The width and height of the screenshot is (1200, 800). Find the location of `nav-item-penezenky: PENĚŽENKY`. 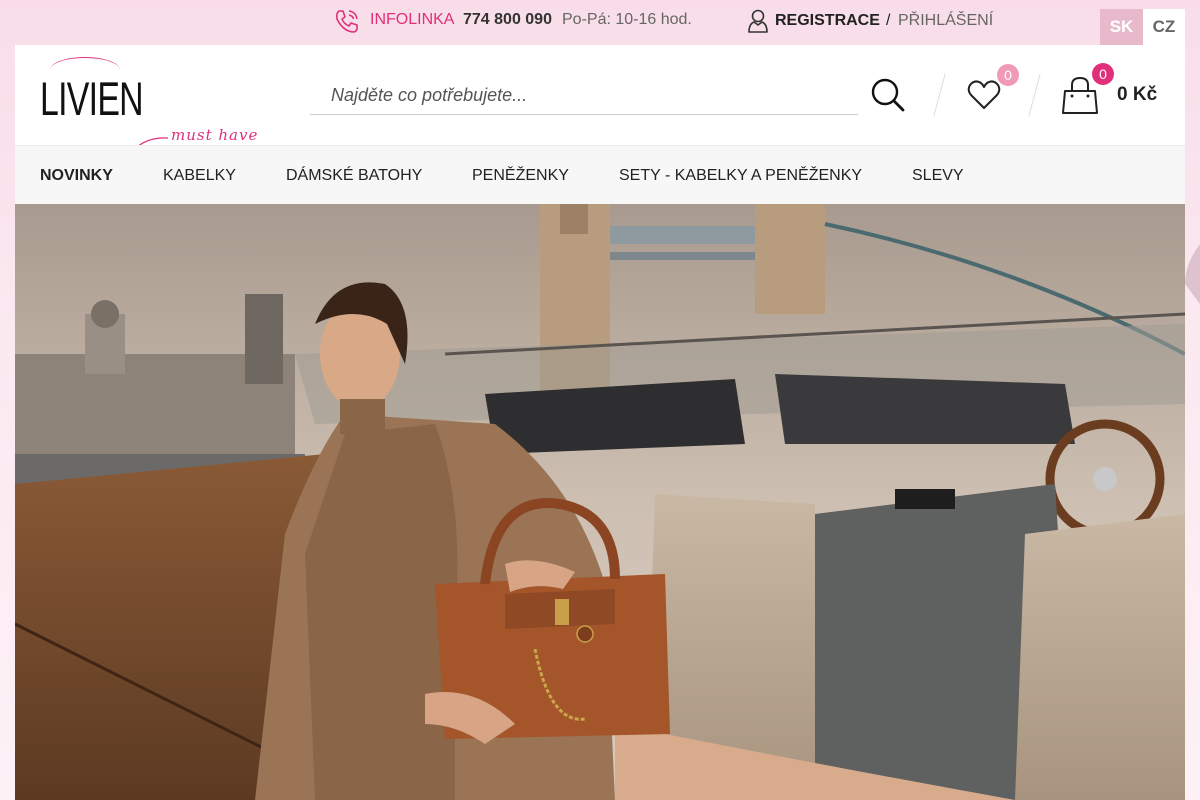

nav-item-penezenky: PENĚŽENKY is located at coordinates (520, 176).